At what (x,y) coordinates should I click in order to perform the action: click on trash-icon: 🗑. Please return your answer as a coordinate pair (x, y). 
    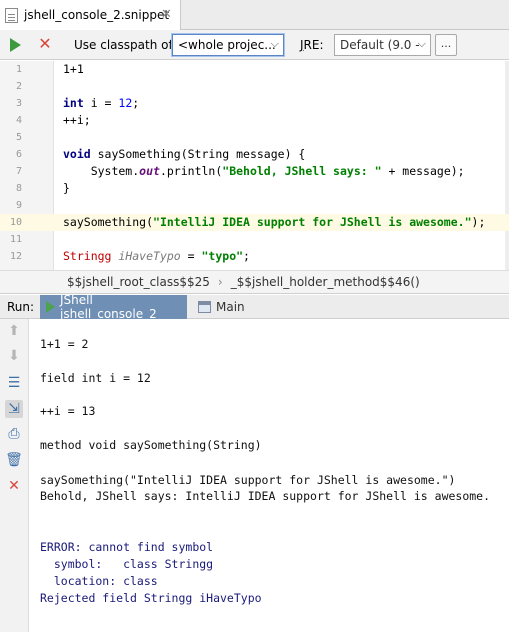
    Looking at the image, I should click on (14, 460).